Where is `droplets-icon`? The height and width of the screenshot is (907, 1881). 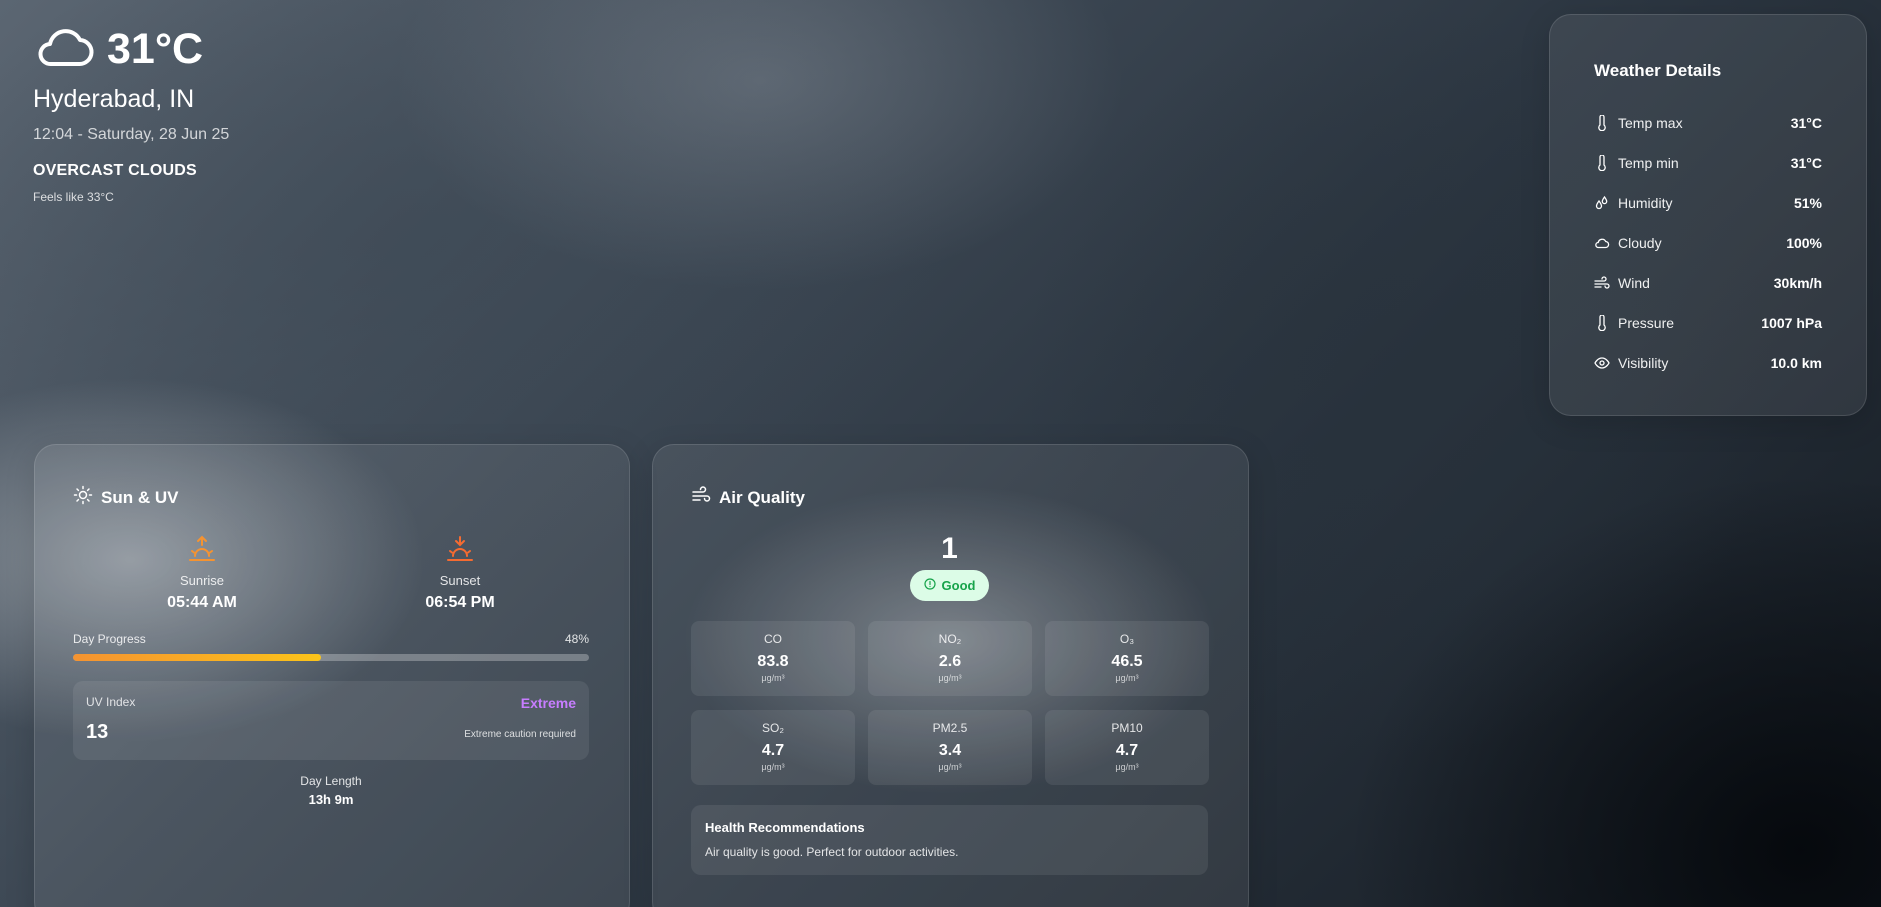 droplets-icon is located at coordinates (1602, 203).